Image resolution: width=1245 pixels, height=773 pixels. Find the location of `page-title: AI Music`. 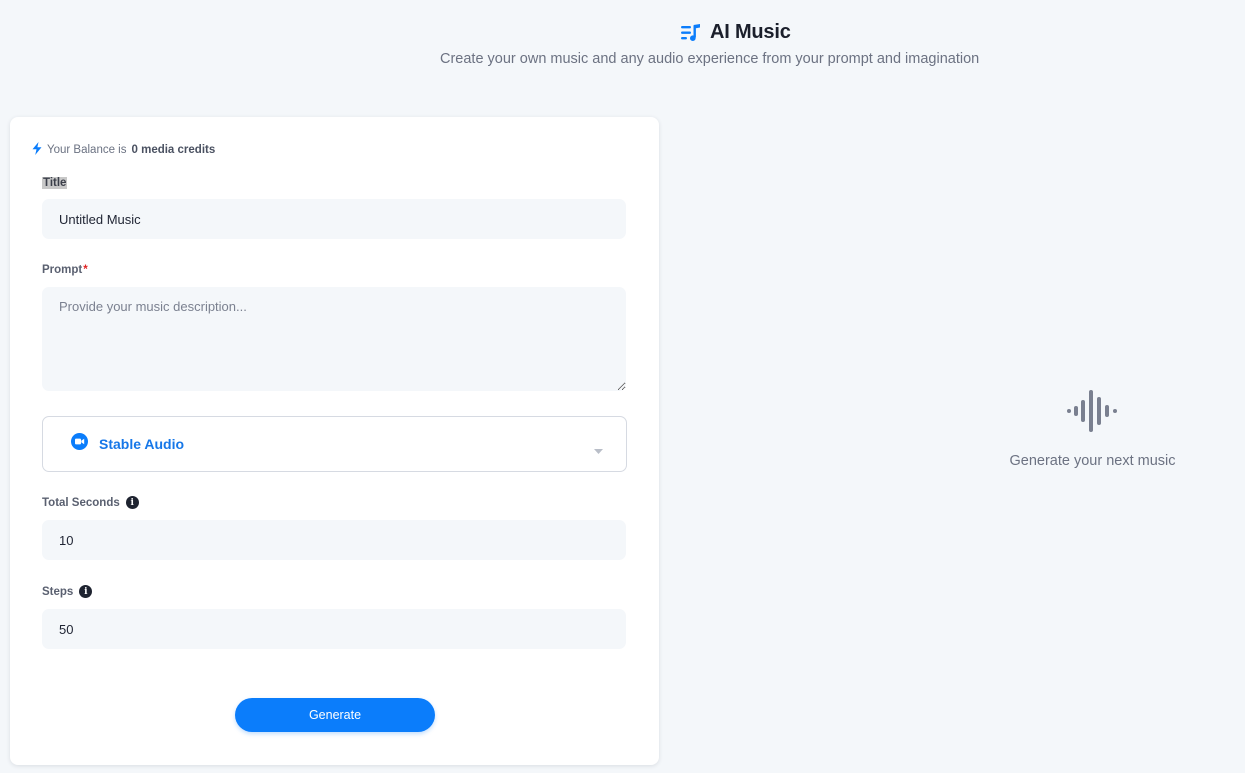

page-title: AI Music is located at coordinates (750, 32).